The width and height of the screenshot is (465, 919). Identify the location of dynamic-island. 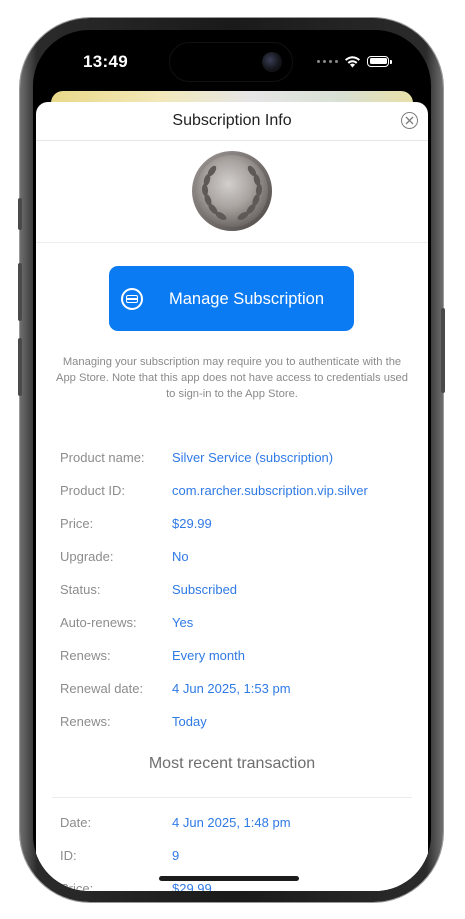
(231, 62).